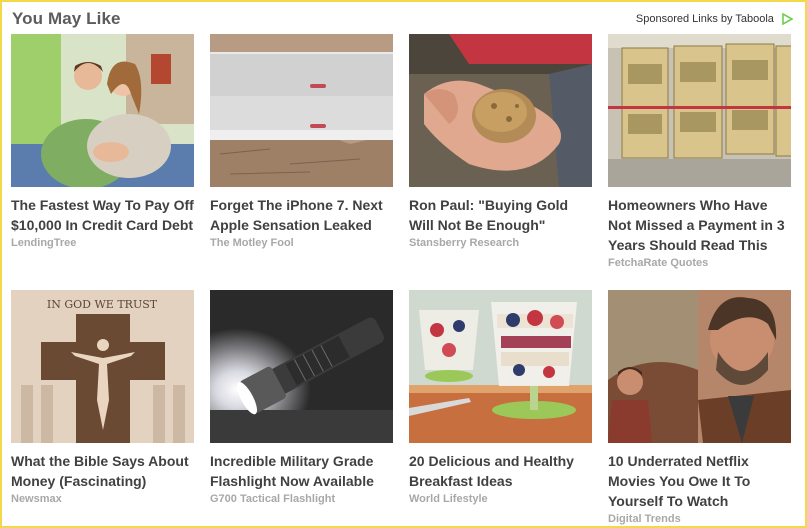  I want to click on iphone-on-wood-image, so click(301, 110).